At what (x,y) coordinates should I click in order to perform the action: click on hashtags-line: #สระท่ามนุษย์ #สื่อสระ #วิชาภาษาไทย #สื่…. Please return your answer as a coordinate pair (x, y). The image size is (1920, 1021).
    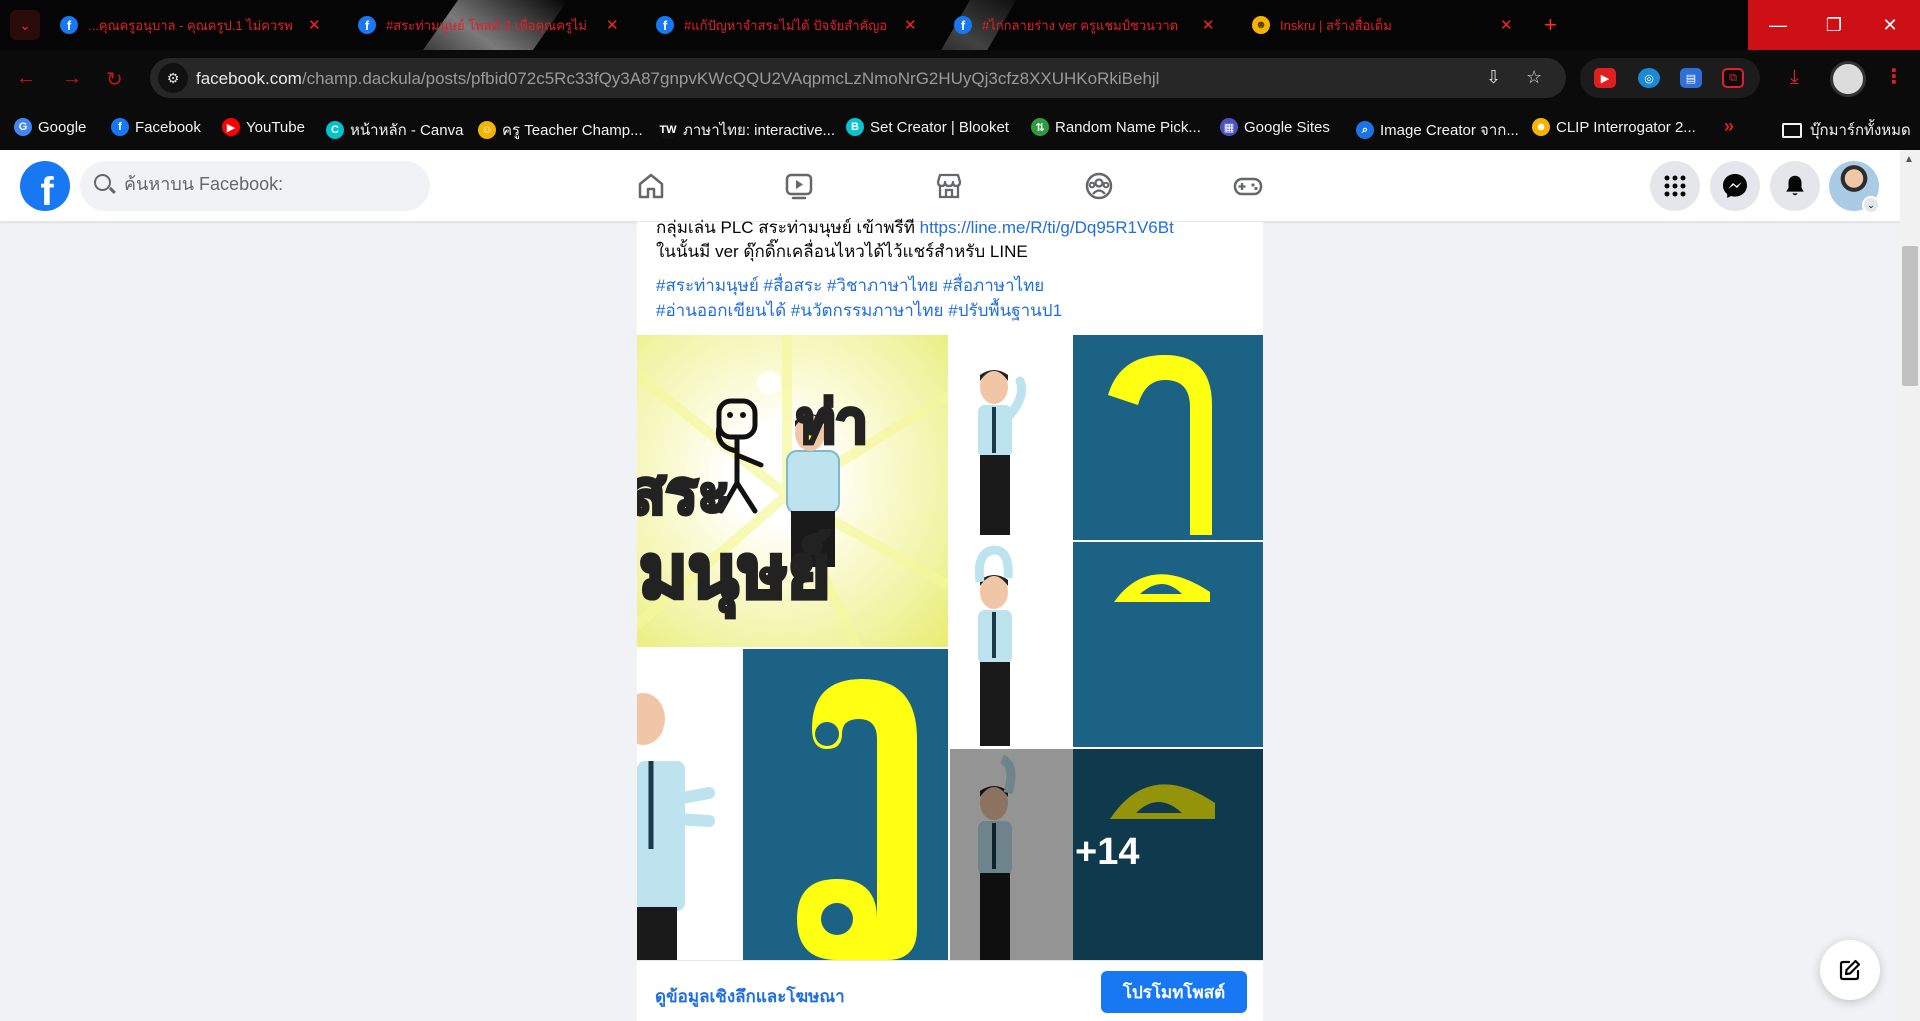
    Looking at the image, I should click on (850, 285).